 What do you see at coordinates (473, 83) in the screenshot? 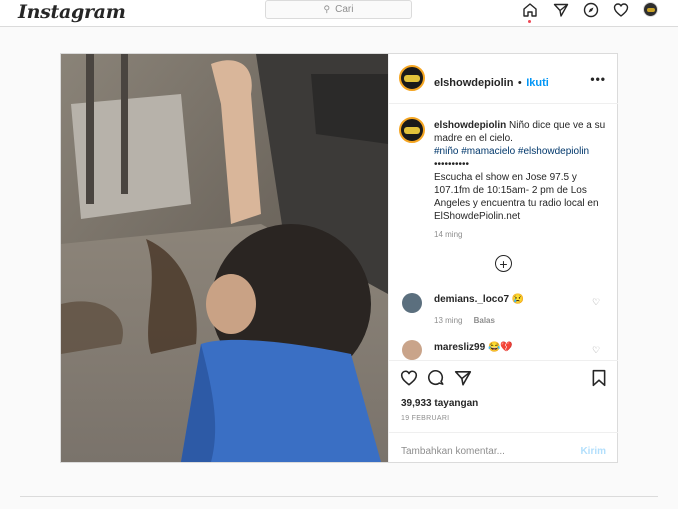
I see `author-username: elshowdepiolin` at bounding box center [473, 83].